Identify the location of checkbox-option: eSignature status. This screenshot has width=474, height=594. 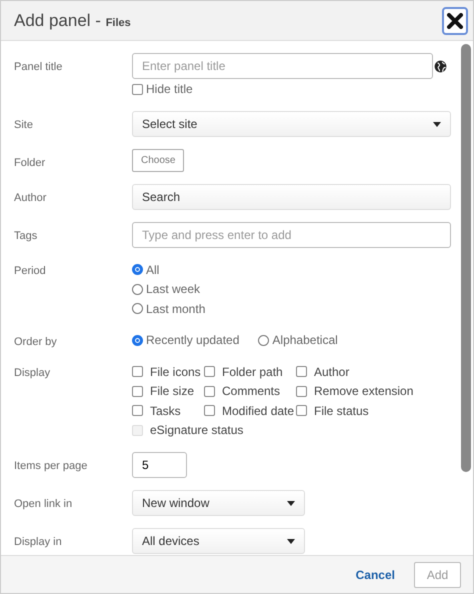
(291, 430).